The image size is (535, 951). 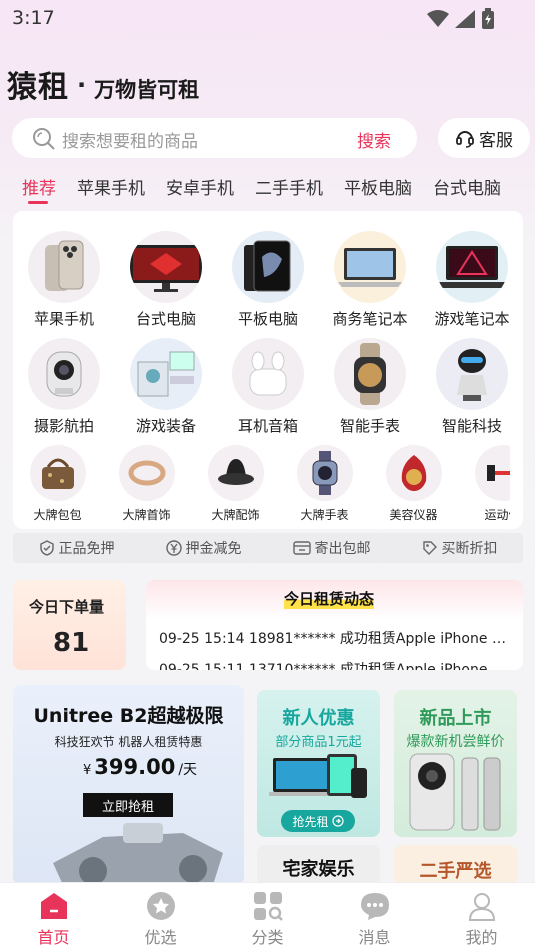 I want to click on category-item: 大牌手表, so click(x=324, y=484).